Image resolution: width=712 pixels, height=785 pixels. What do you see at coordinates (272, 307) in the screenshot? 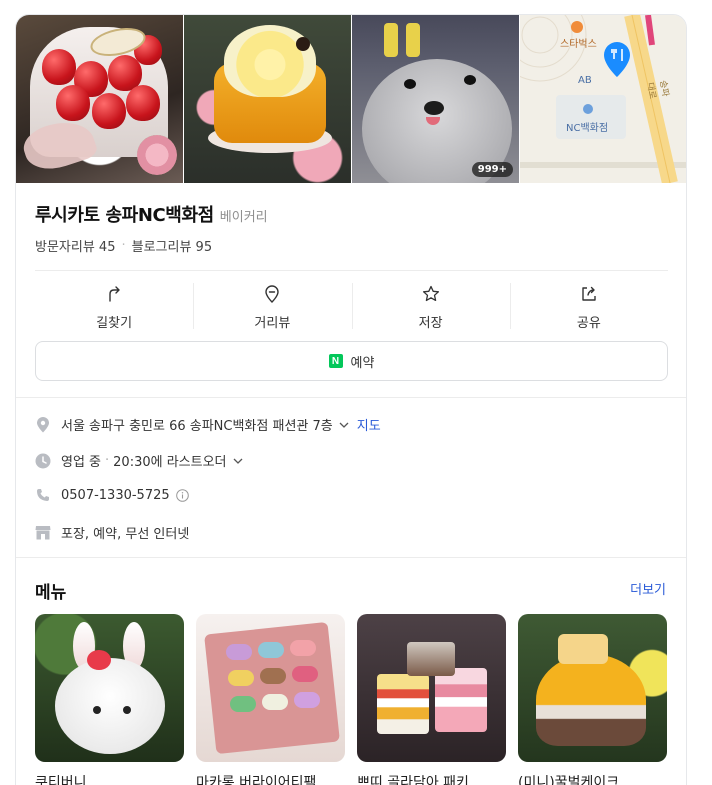
I see `streetview-button: 거리뷰` at bounding box center [272, 307].